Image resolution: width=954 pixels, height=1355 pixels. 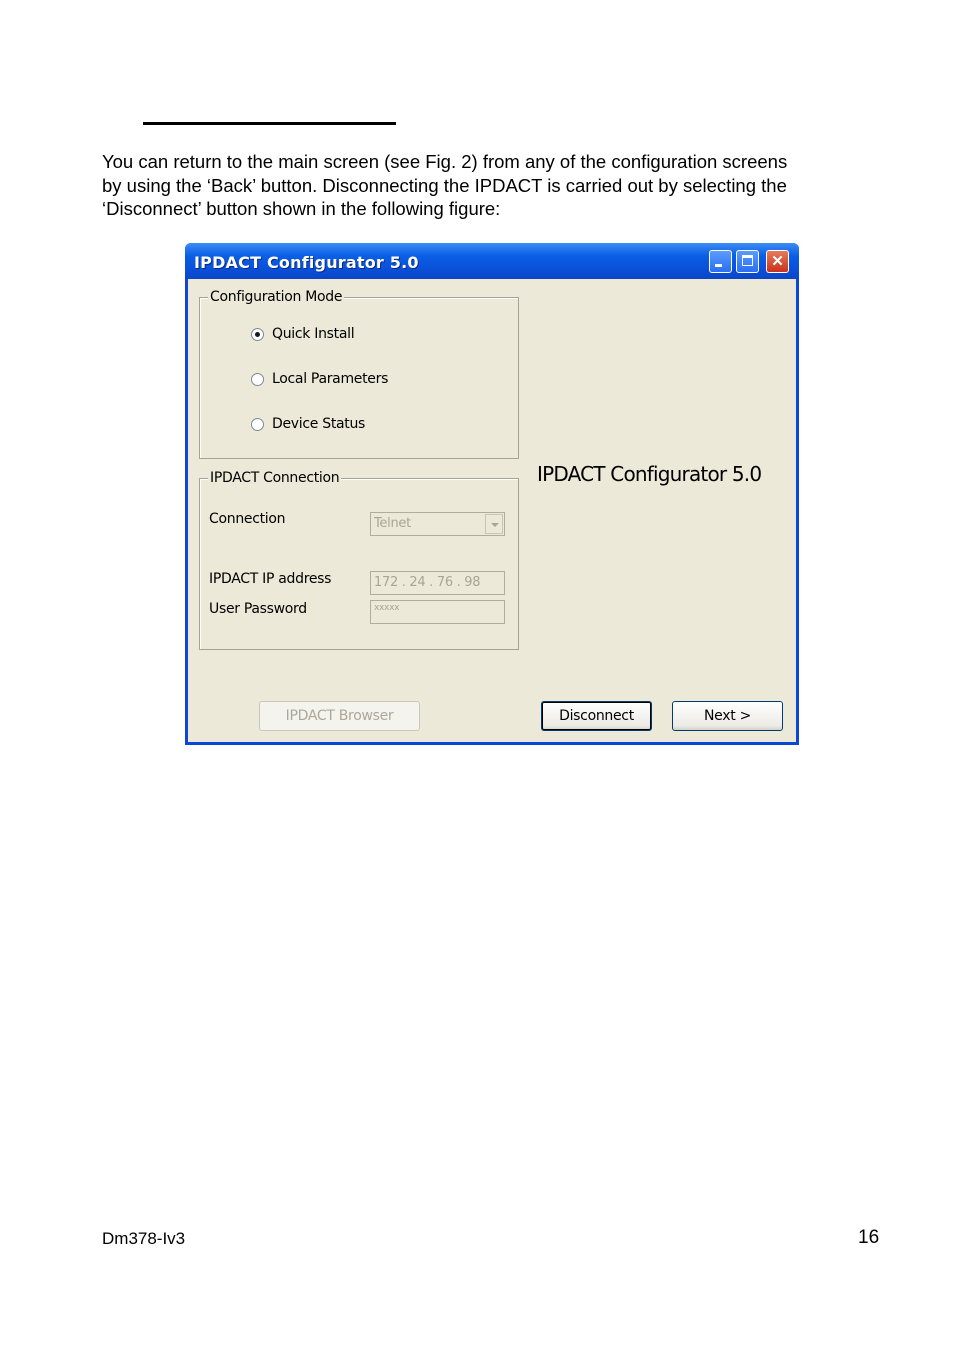 What do you see at coordinates (318, 424) in the screenshot?
I see `device-status-label: Device Status` at bounding box center [318, 424].